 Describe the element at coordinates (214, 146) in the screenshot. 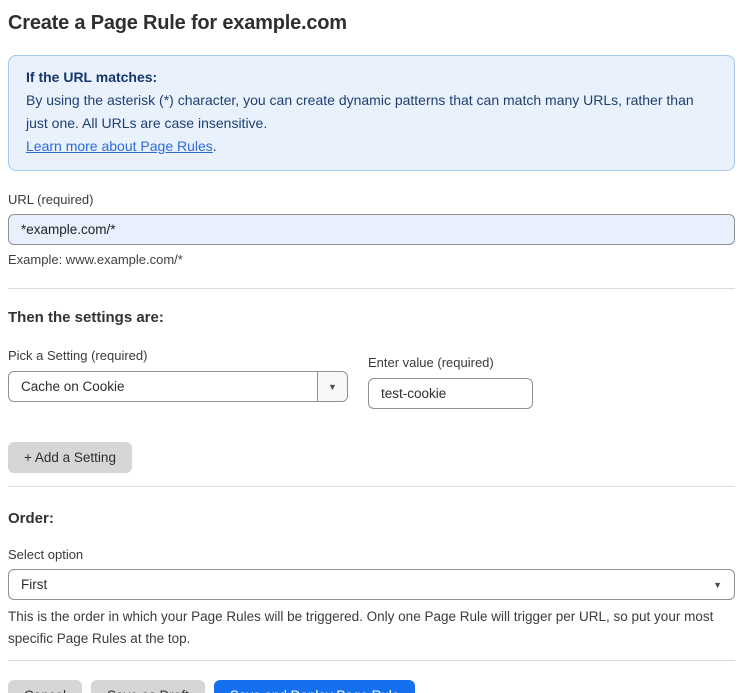

I see `link-period: .` at that location.